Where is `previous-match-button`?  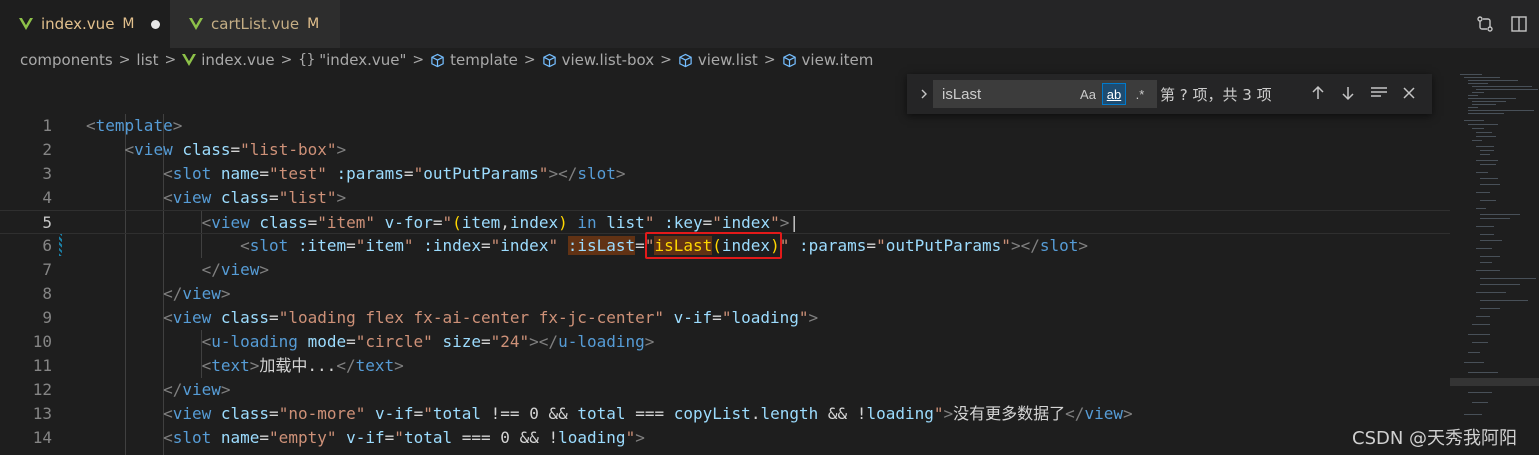 previous-match-button is located at coordinates (1318, 93).